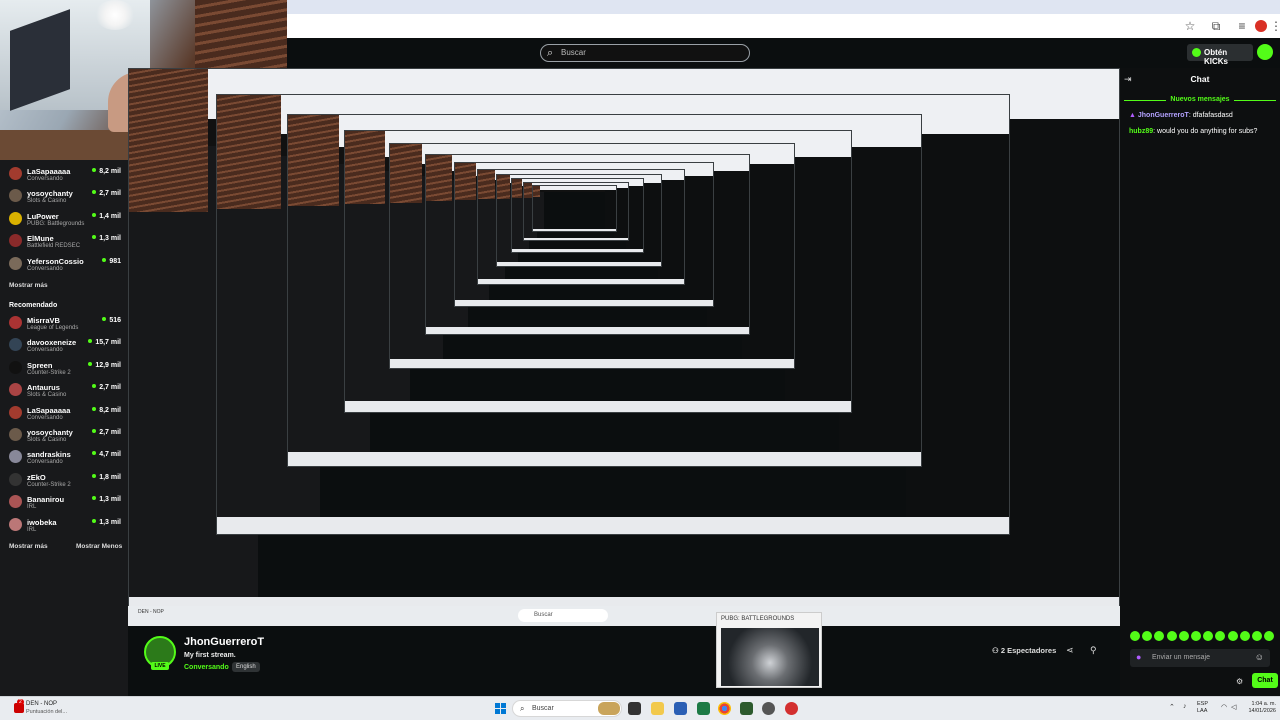  I want to click on wifi-icon: ◠, so click(1224, 707).